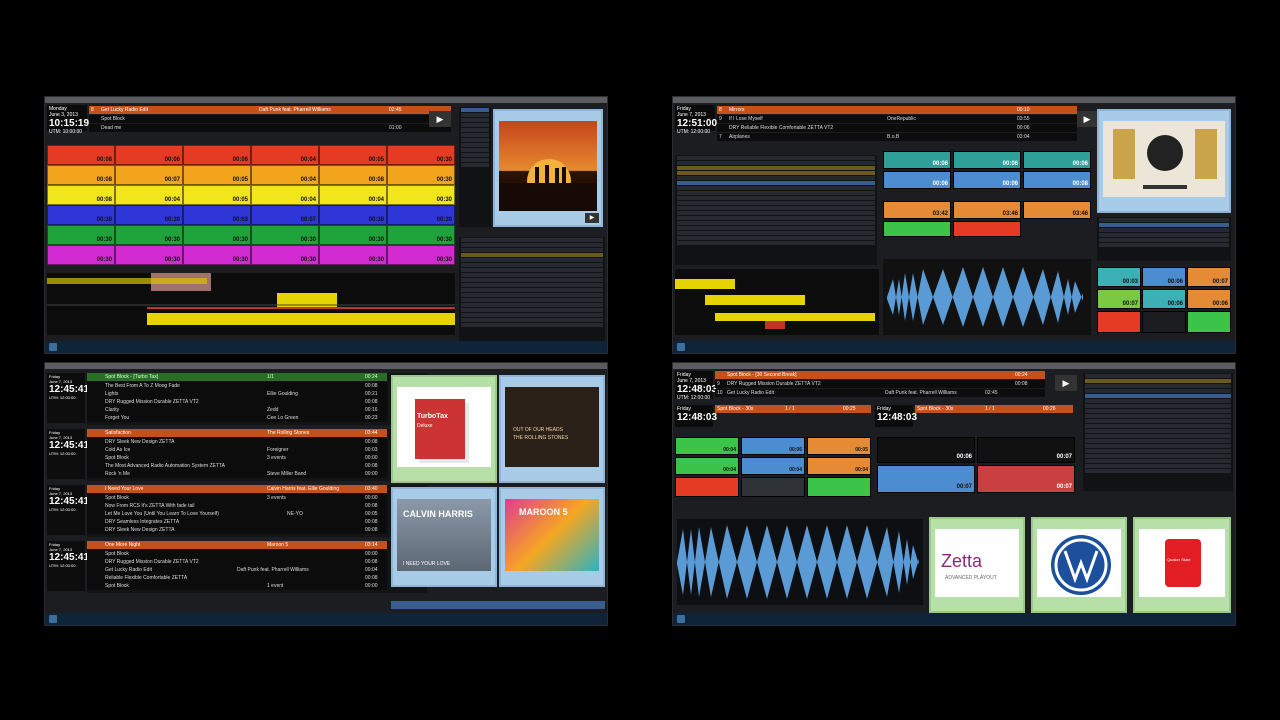 Image resolution: width=1280 pixels, height=720 pixels. What do you see at coordinates (1057, 180) in the screenshot?
I see `hotkey-card: 00:08` at bounding box center [1057, 180].